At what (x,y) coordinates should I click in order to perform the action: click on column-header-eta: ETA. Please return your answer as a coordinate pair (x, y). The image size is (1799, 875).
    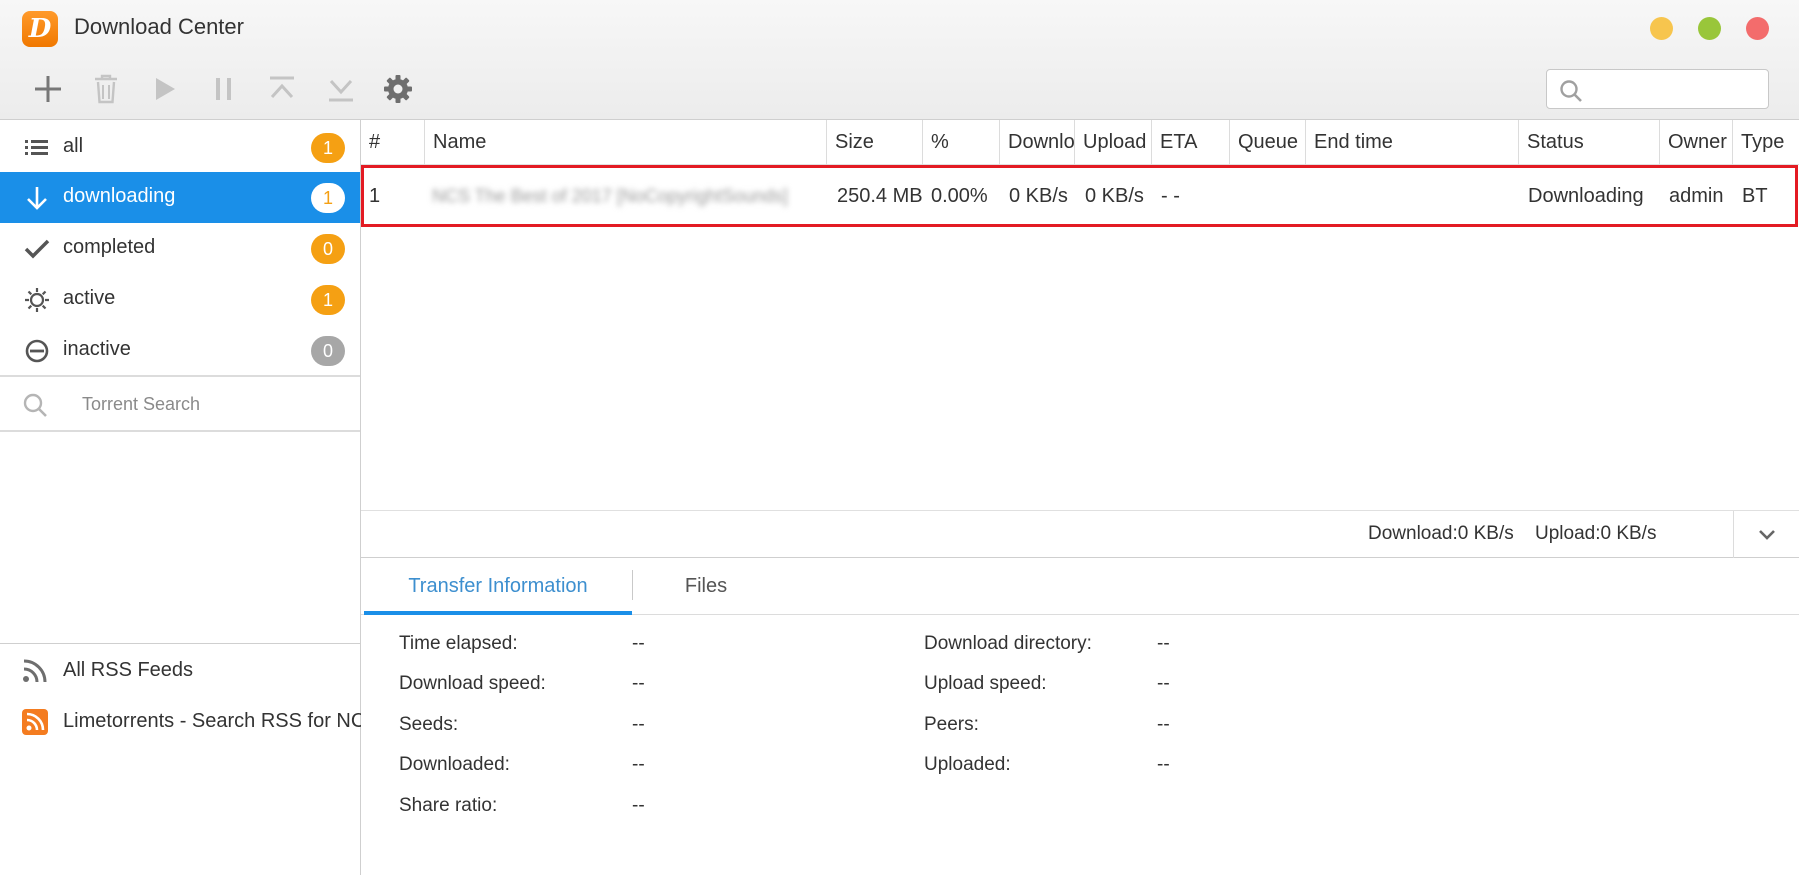
    Looking at the image, I should click on (1190, 142).